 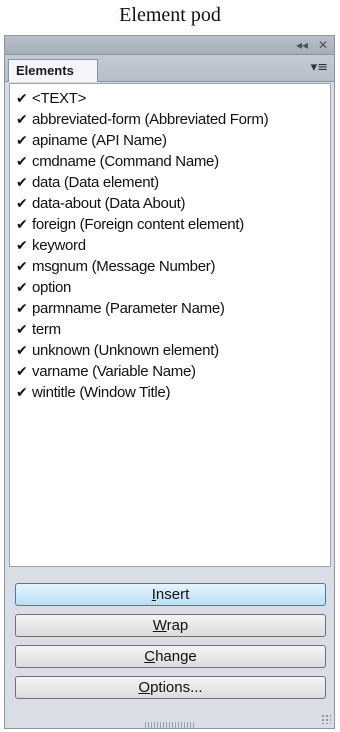 I want to click on list-item: ✔ data (Data element), so click(x=170, y=182).